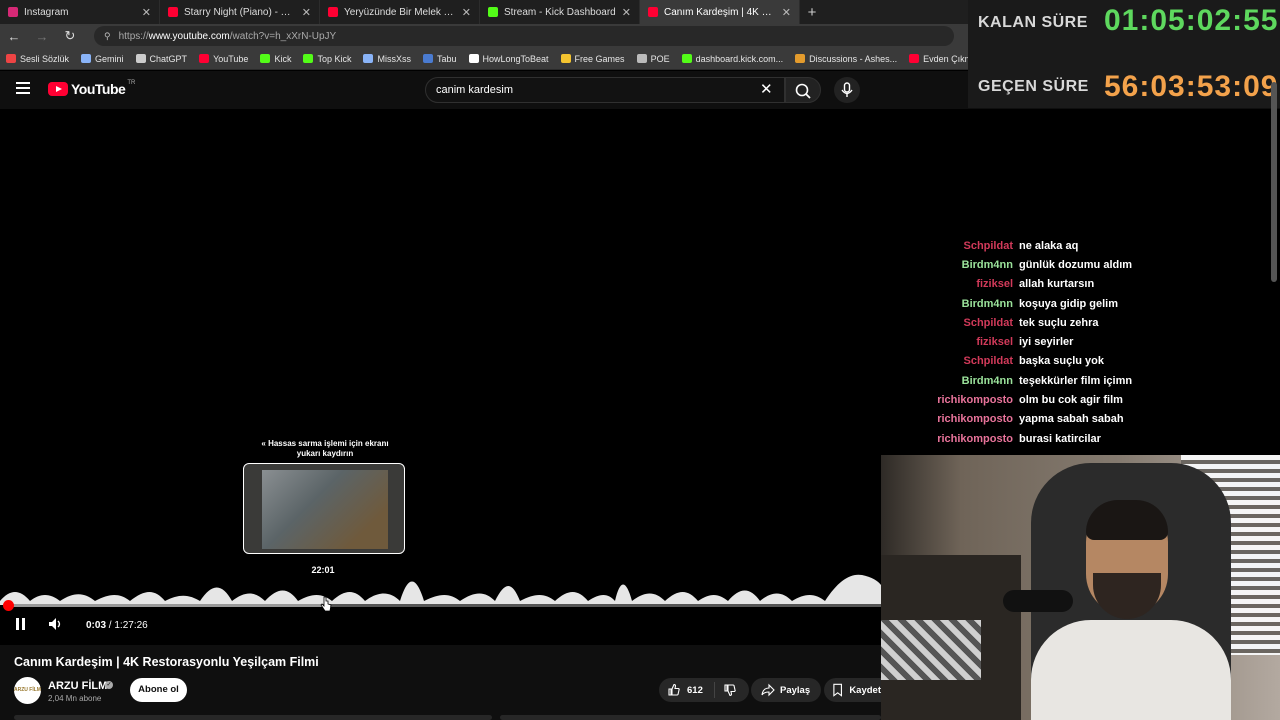 This screenshot has height=720, width=1280. What do you see at coordinates (131, 625) in the screenshot?
I see `duration: 1:27:26` at bounding box center [131, 625].